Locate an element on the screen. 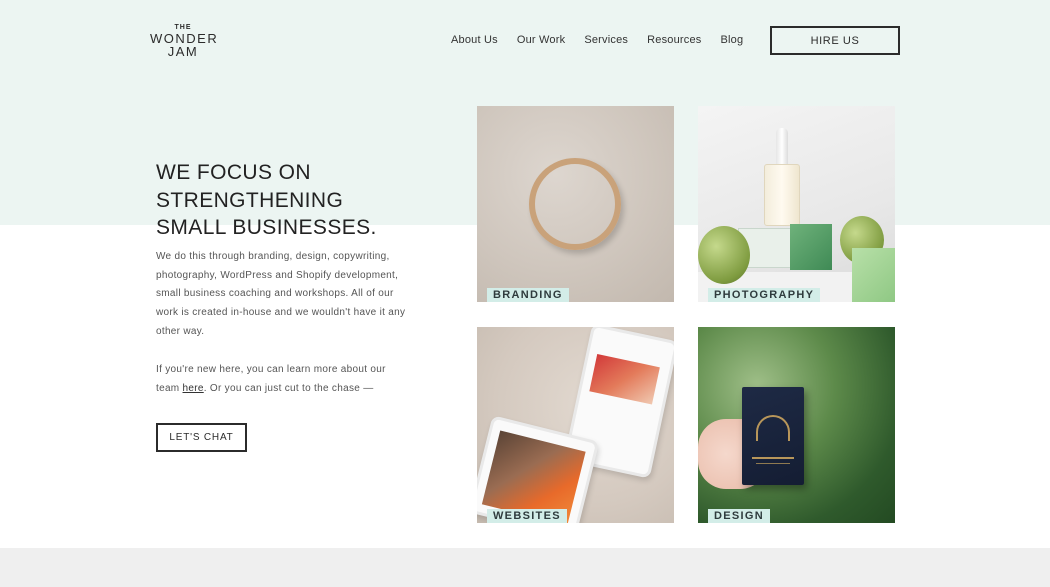 This screenshot has height=587, width=1050. brand-logo-mark-image is located at coordinates (575, 204).